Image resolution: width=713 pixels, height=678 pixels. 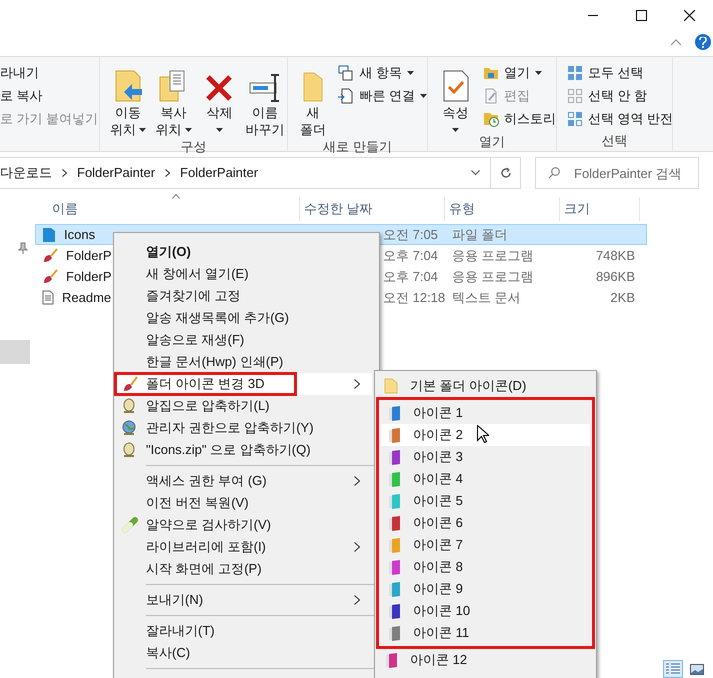 I want to click on column-header: 유형, so click(x=502, y=209).